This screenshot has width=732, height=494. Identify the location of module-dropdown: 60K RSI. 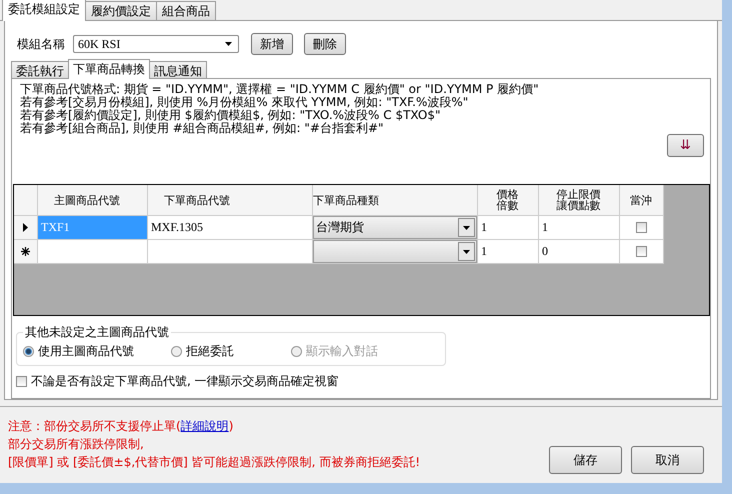
(156, 44).